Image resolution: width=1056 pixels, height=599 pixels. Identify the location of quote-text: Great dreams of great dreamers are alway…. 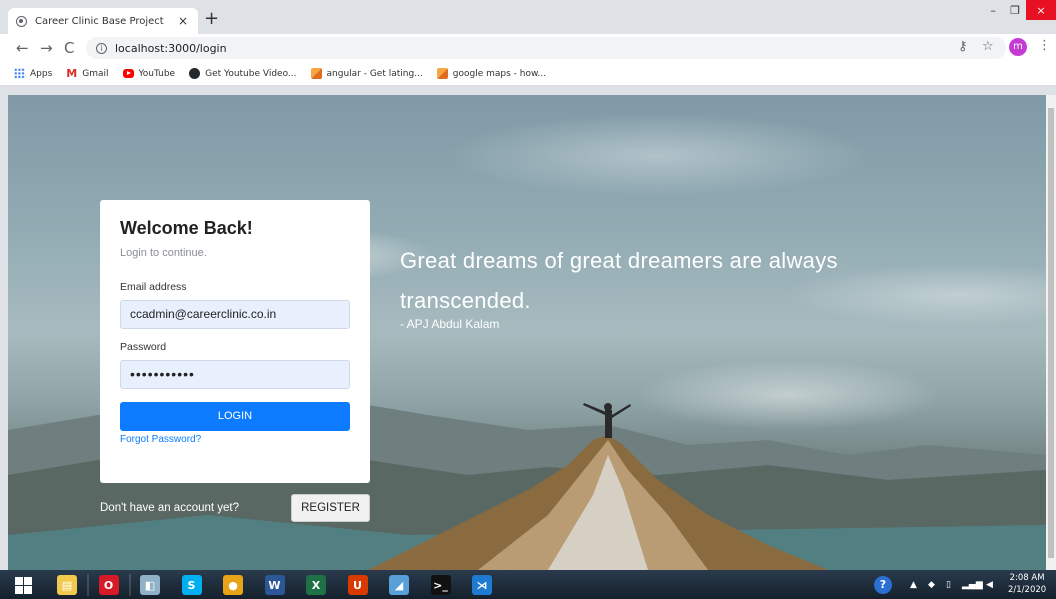
(619, 280).